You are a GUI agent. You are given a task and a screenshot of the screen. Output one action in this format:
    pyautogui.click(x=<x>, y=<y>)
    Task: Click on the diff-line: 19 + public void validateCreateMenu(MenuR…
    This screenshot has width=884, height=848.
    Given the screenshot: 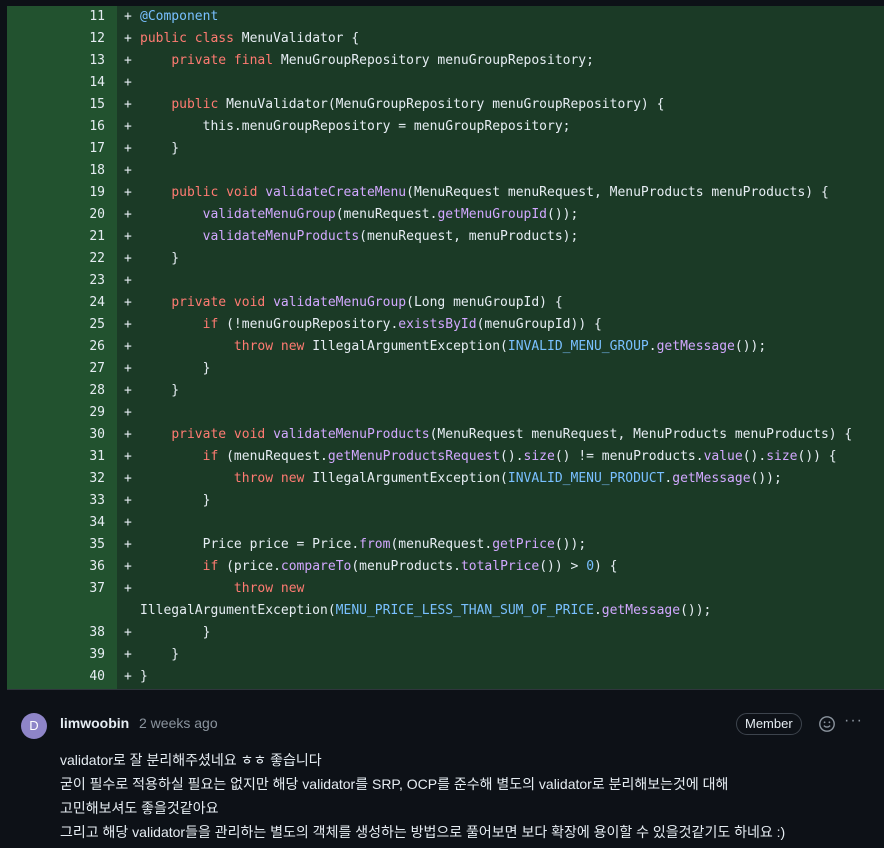 What is the action you would take?
    pyautogui.click(x=445, y=193)
    